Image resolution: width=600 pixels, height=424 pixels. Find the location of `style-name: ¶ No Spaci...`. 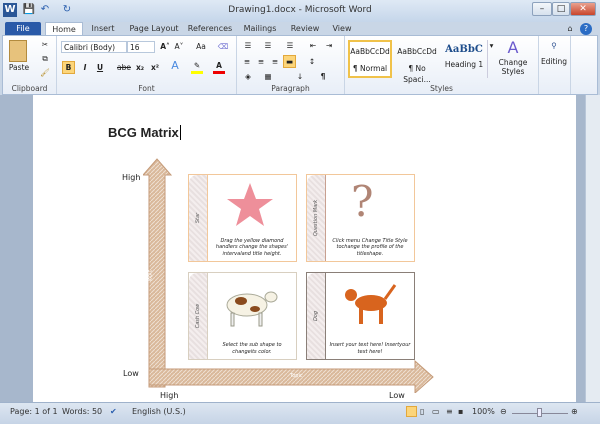

style-name: ¶ No Spaci... is located at coordinates (417, 74).